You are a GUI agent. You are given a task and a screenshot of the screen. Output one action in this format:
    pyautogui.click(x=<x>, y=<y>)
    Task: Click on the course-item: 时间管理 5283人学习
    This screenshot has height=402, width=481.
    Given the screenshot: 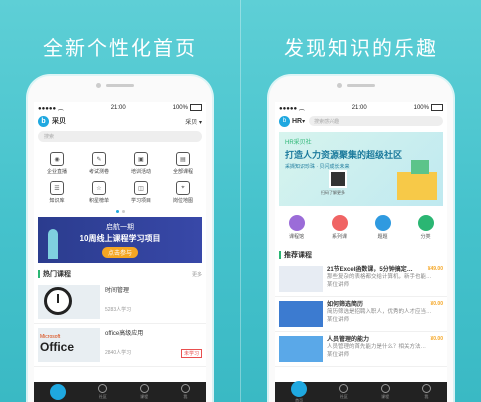 What is the action you would take?
    pyautogui.click(x=120, y=302)
    